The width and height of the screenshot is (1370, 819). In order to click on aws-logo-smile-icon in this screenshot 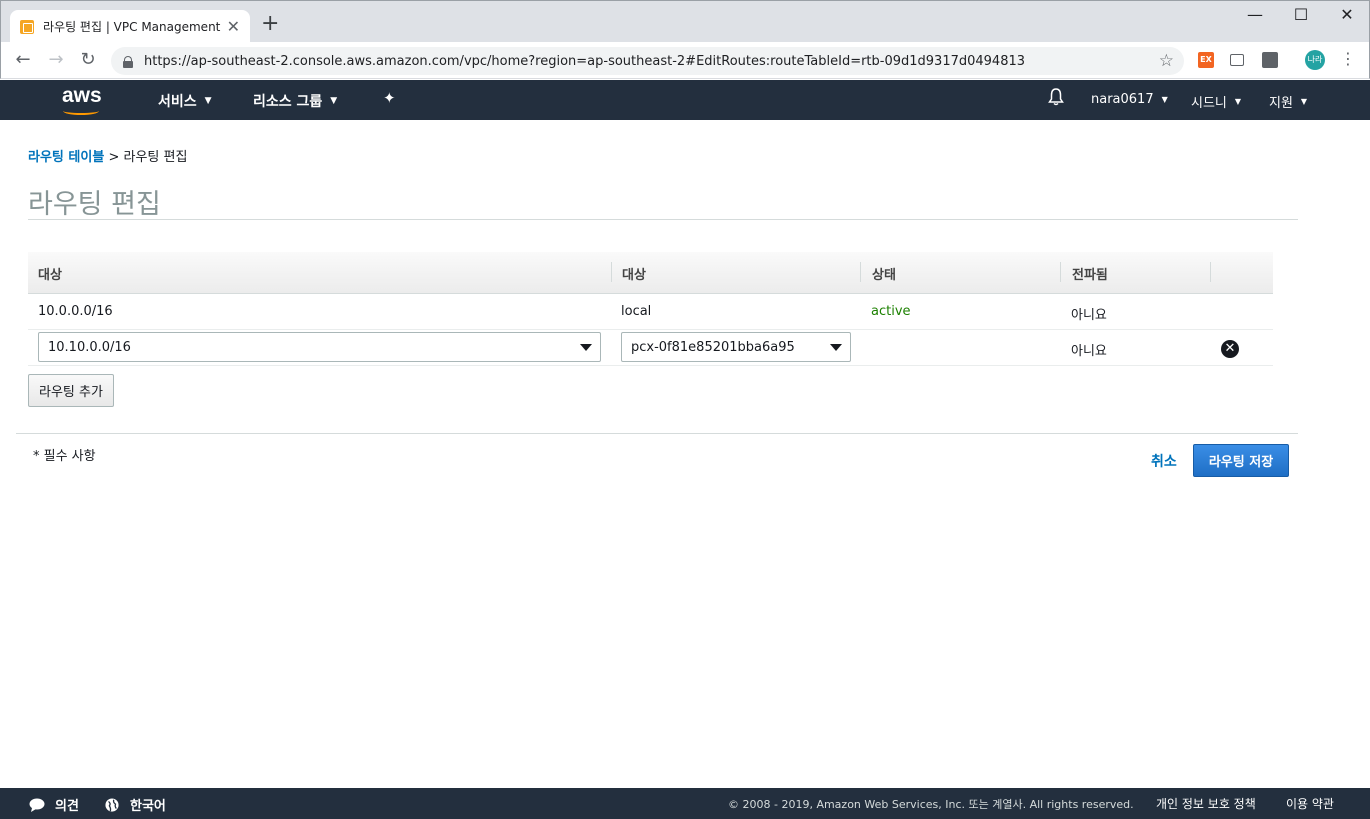, I will do `click(81, 111)`.